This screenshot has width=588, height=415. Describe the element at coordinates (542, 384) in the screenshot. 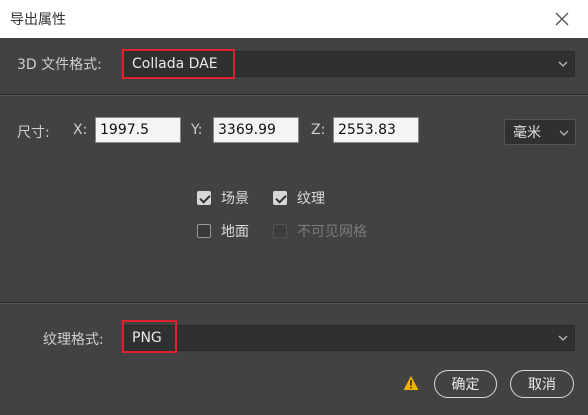

I see `cancel-button: 取消` at that location.